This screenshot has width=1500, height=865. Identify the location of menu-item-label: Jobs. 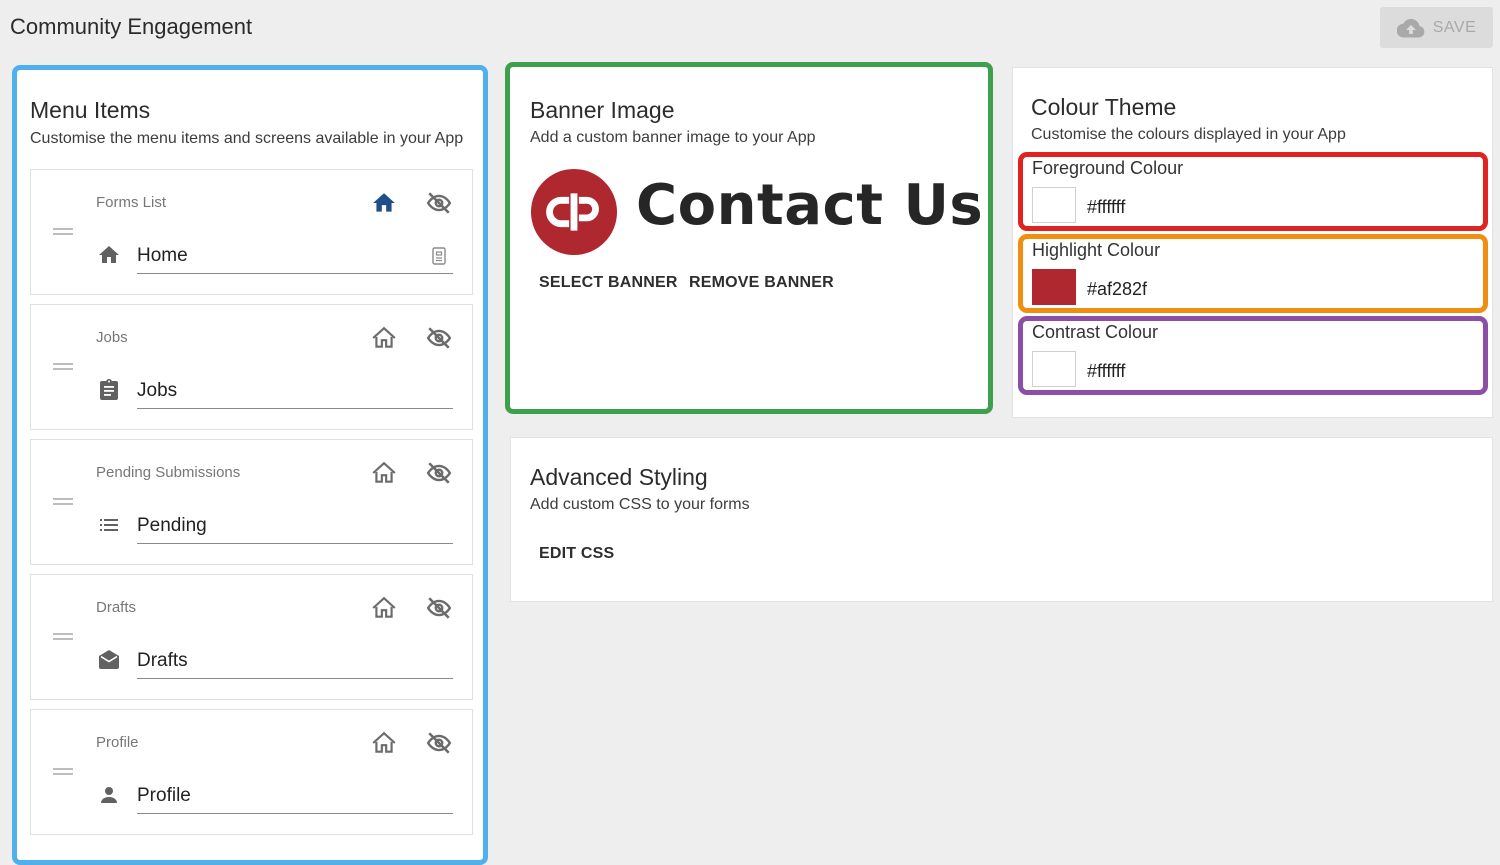
(112, 337).